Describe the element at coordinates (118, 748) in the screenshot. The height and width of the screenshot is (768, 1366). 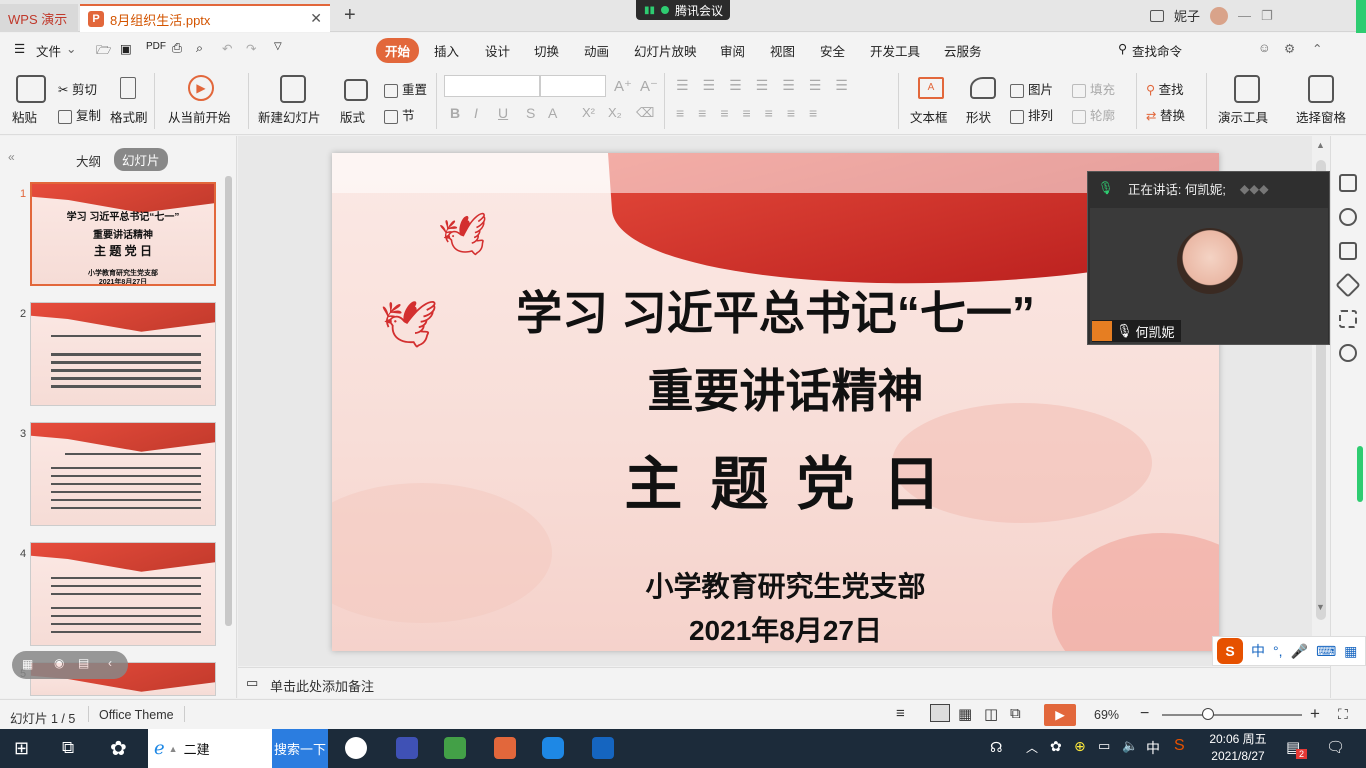
I see `app-flower-icon: ✿` at that location.